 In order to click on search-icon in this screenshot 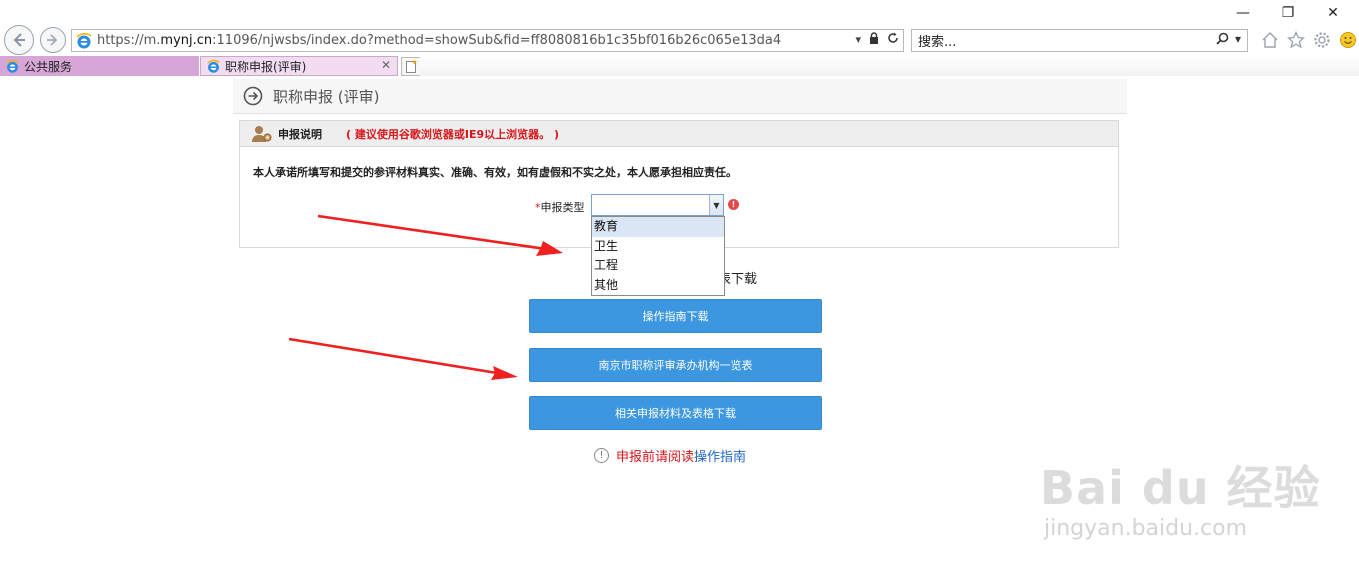, I will do `click(1222, 40)`.